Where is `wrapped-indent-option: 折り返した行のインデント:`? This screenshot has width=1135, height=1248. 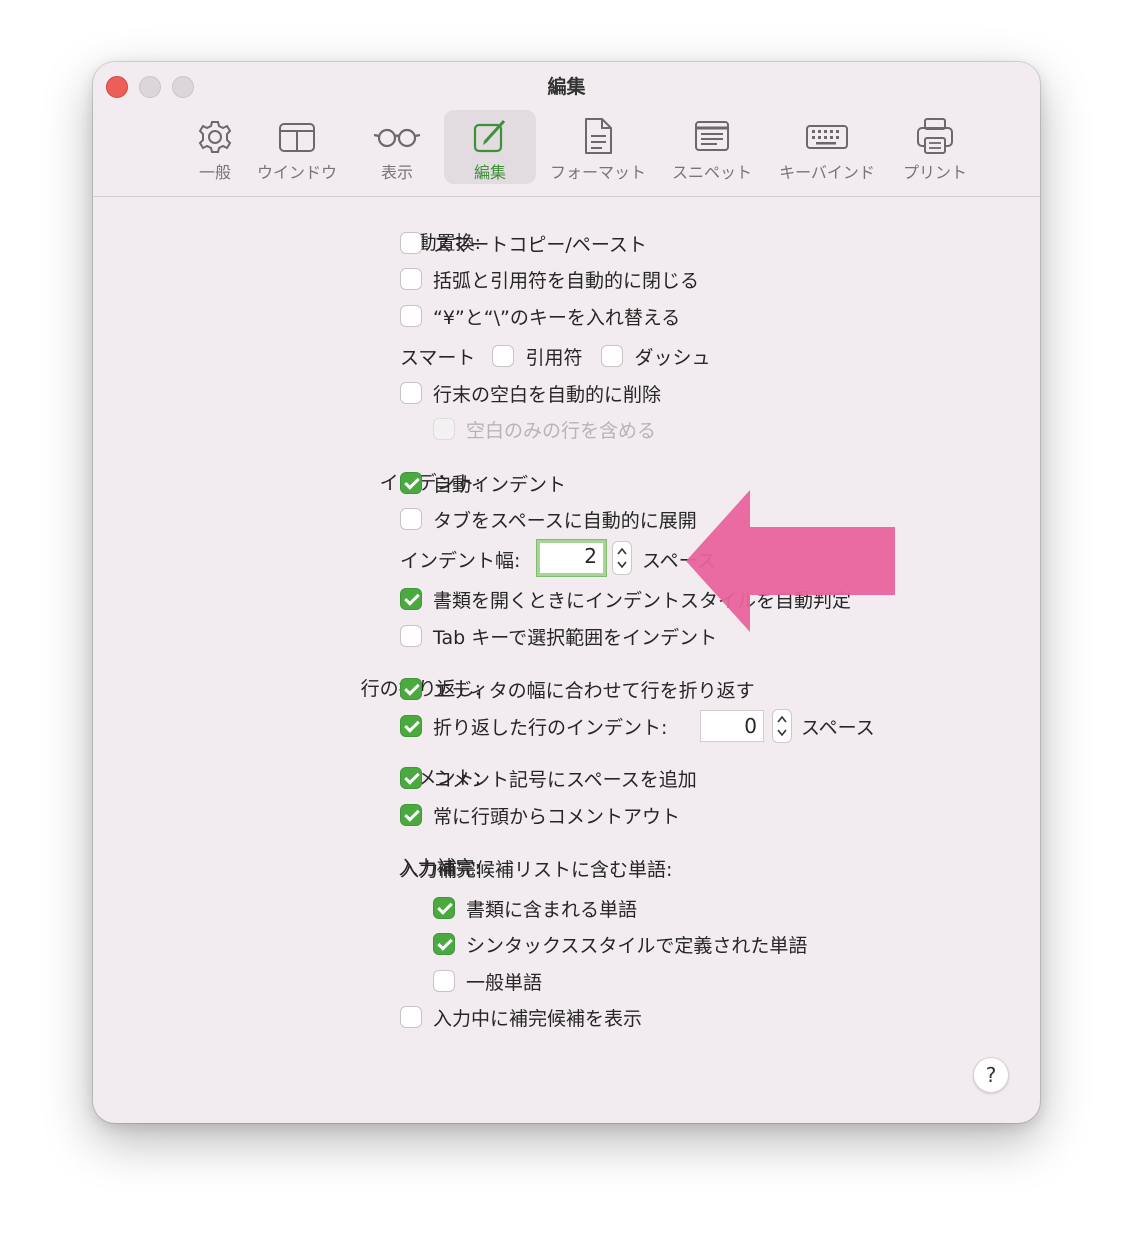
wrapped-indent-option: 折り返した行のインデント: is located at coordinates (533, 726).